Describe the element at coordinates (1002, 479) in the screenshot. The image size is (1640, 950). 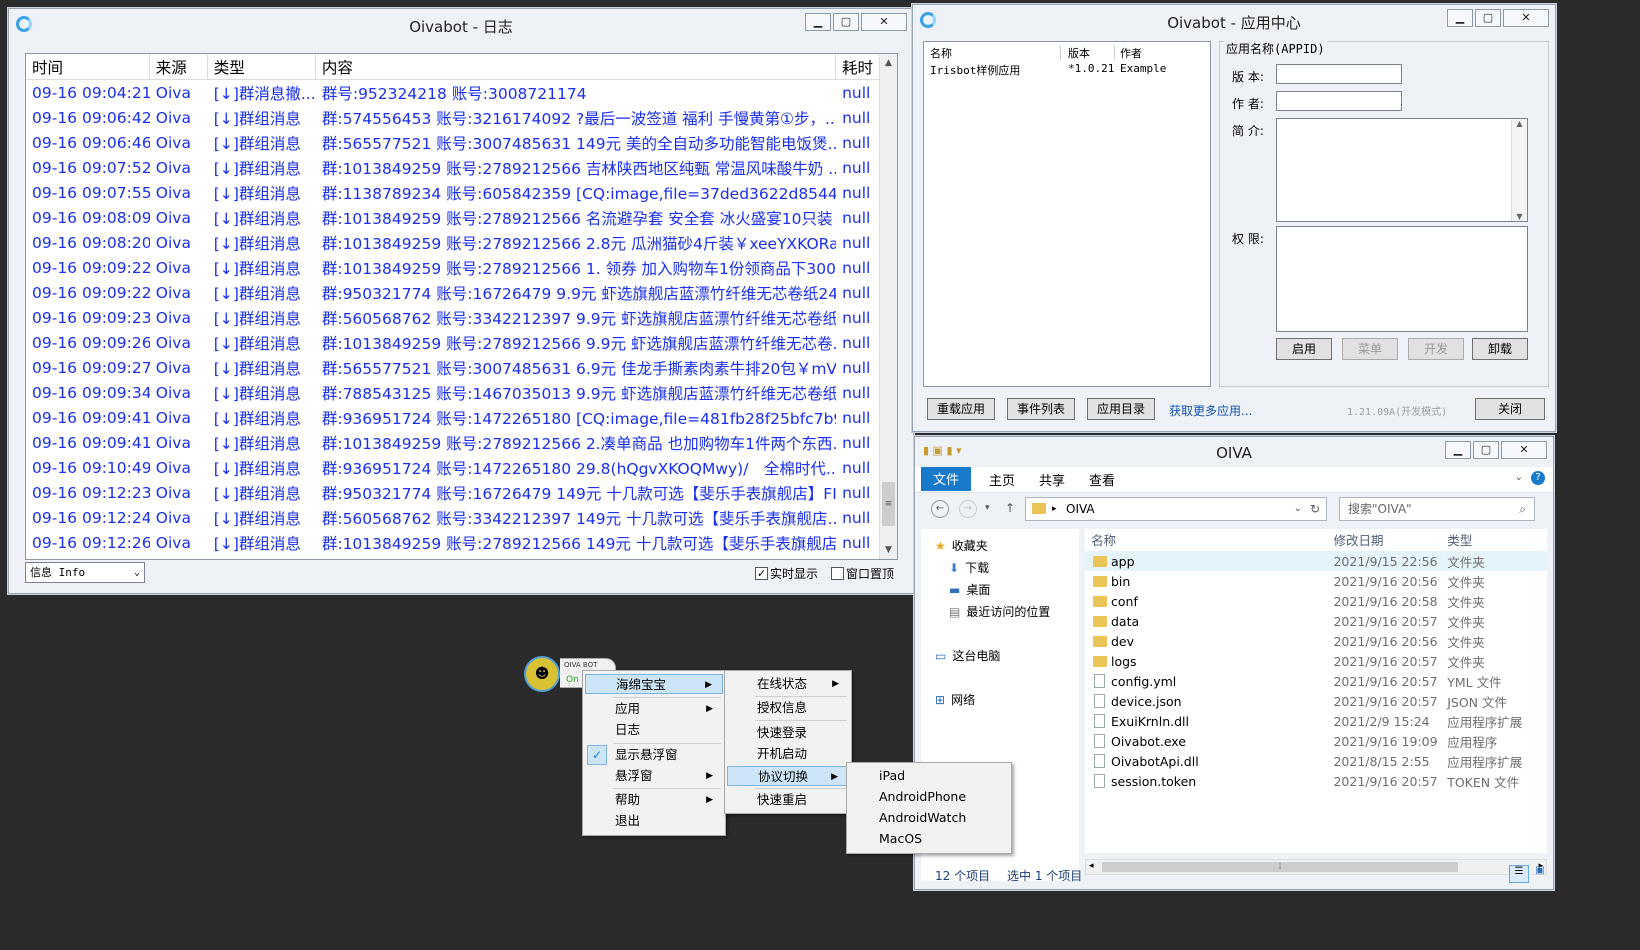
I see `tab-home: 主页` at that location.